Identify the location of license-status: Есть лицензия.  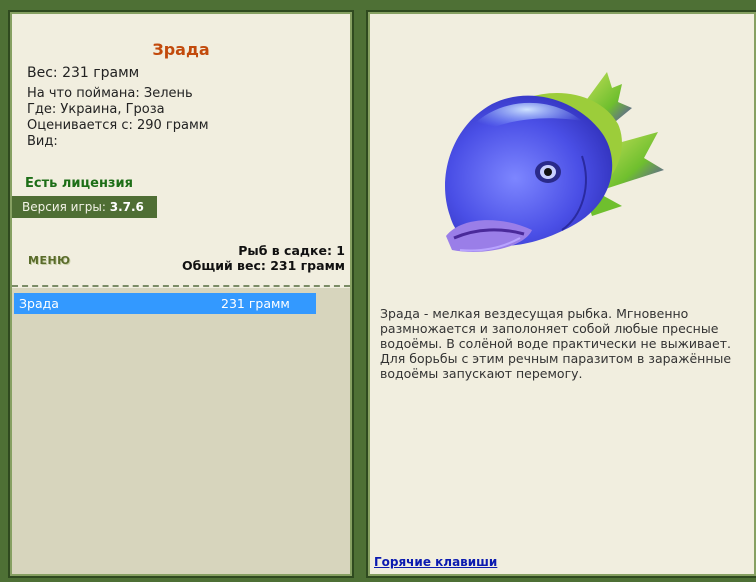
(79, 183).